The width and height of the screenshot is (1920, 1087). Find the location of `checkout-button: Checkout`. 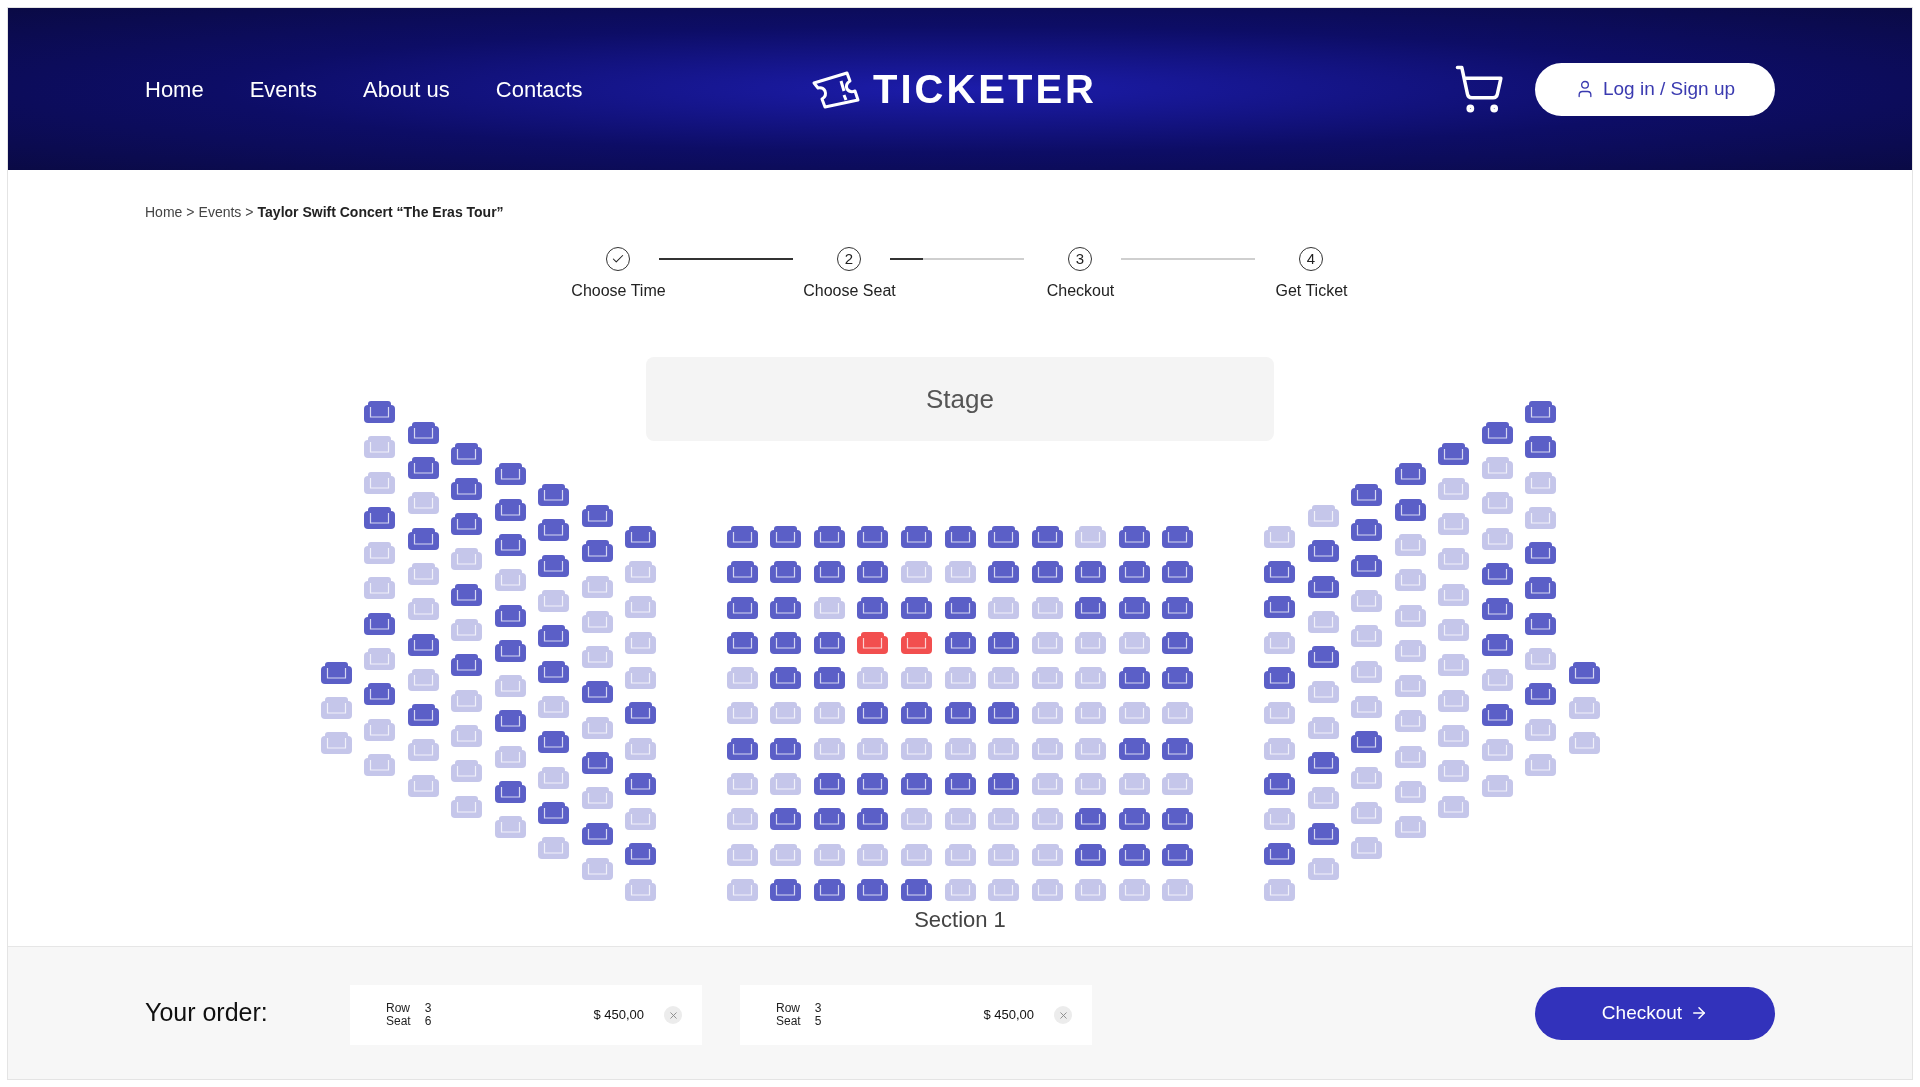

checkout-button: Checkout is located at coordinates (1655, 1013).